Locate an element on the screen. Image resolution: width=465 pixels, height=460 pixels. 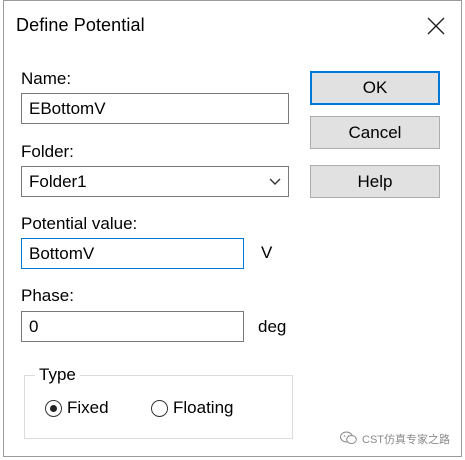
radio-fixed-dot is located at coordinates (53, 408).